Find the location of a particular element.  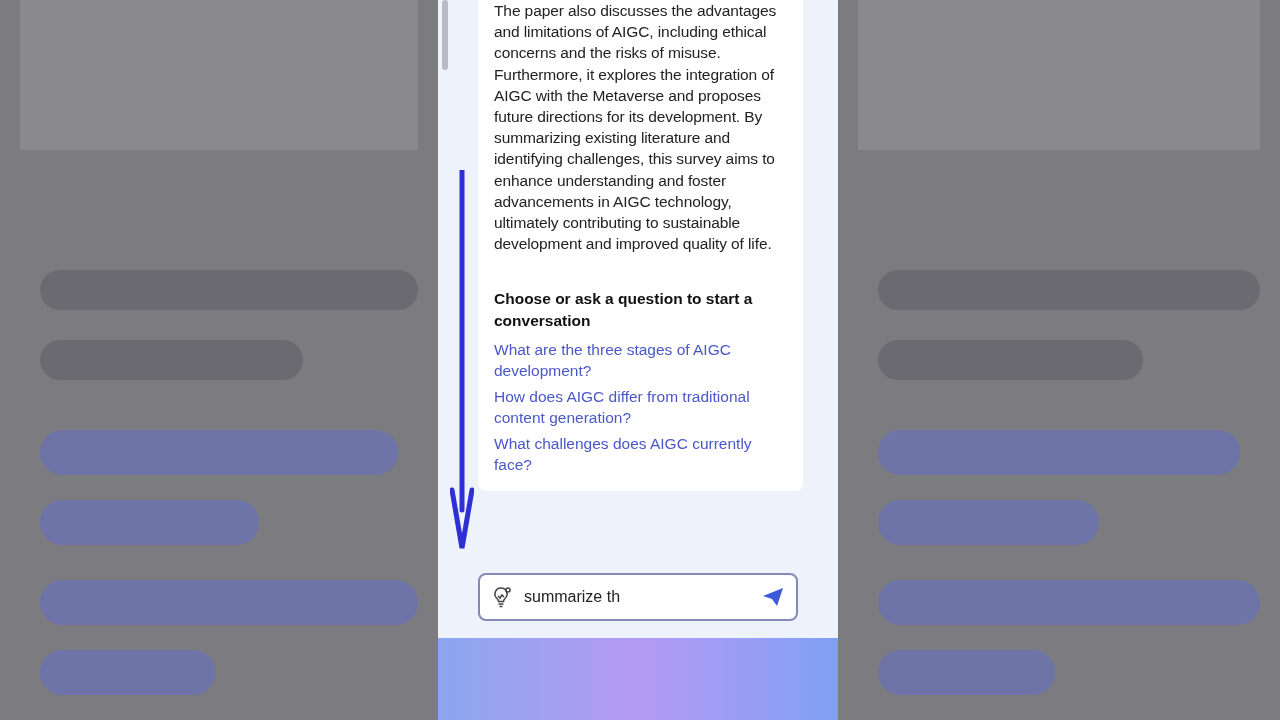

suggested-question: What challenges does AIGC currently face? is located at coordinates (640, 454).